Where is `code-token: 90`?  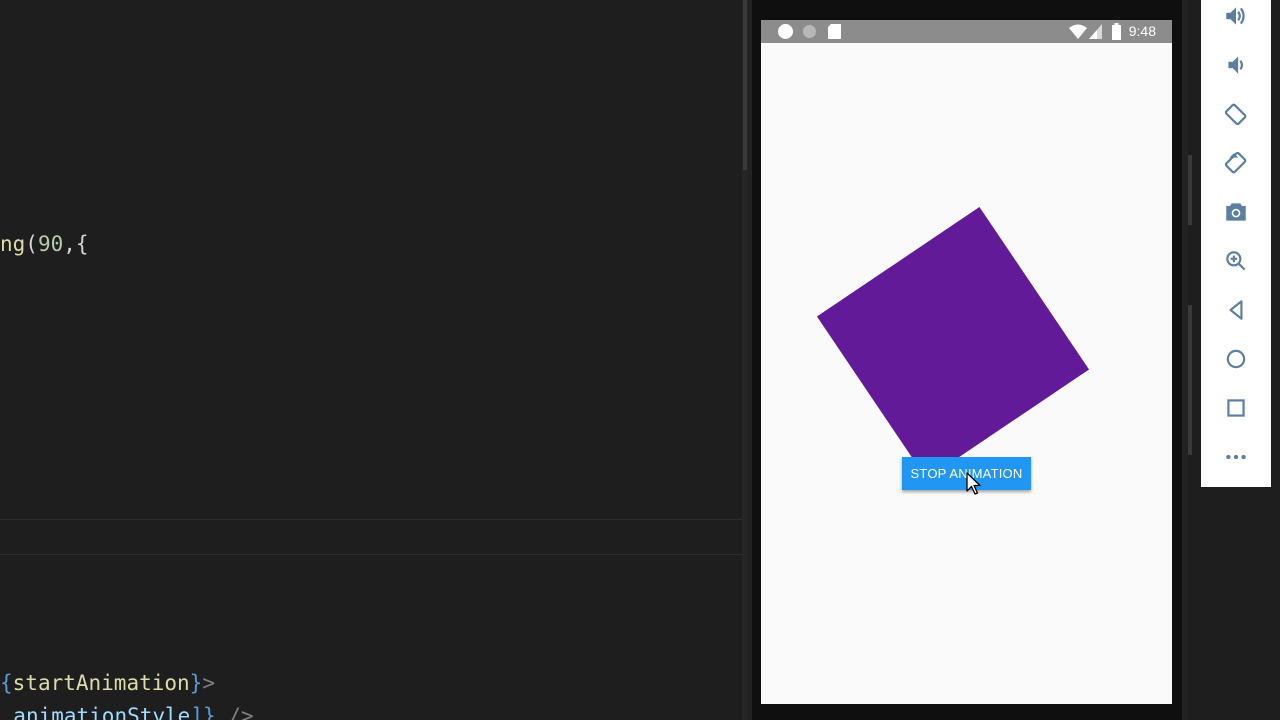
code-token: 90 is located at coordinates (50, 244).